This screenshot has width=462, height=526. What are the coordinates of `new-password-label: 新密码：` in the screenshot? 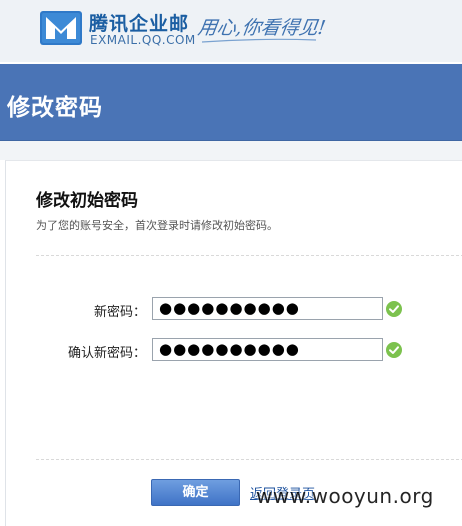 It's located at (119, 312).